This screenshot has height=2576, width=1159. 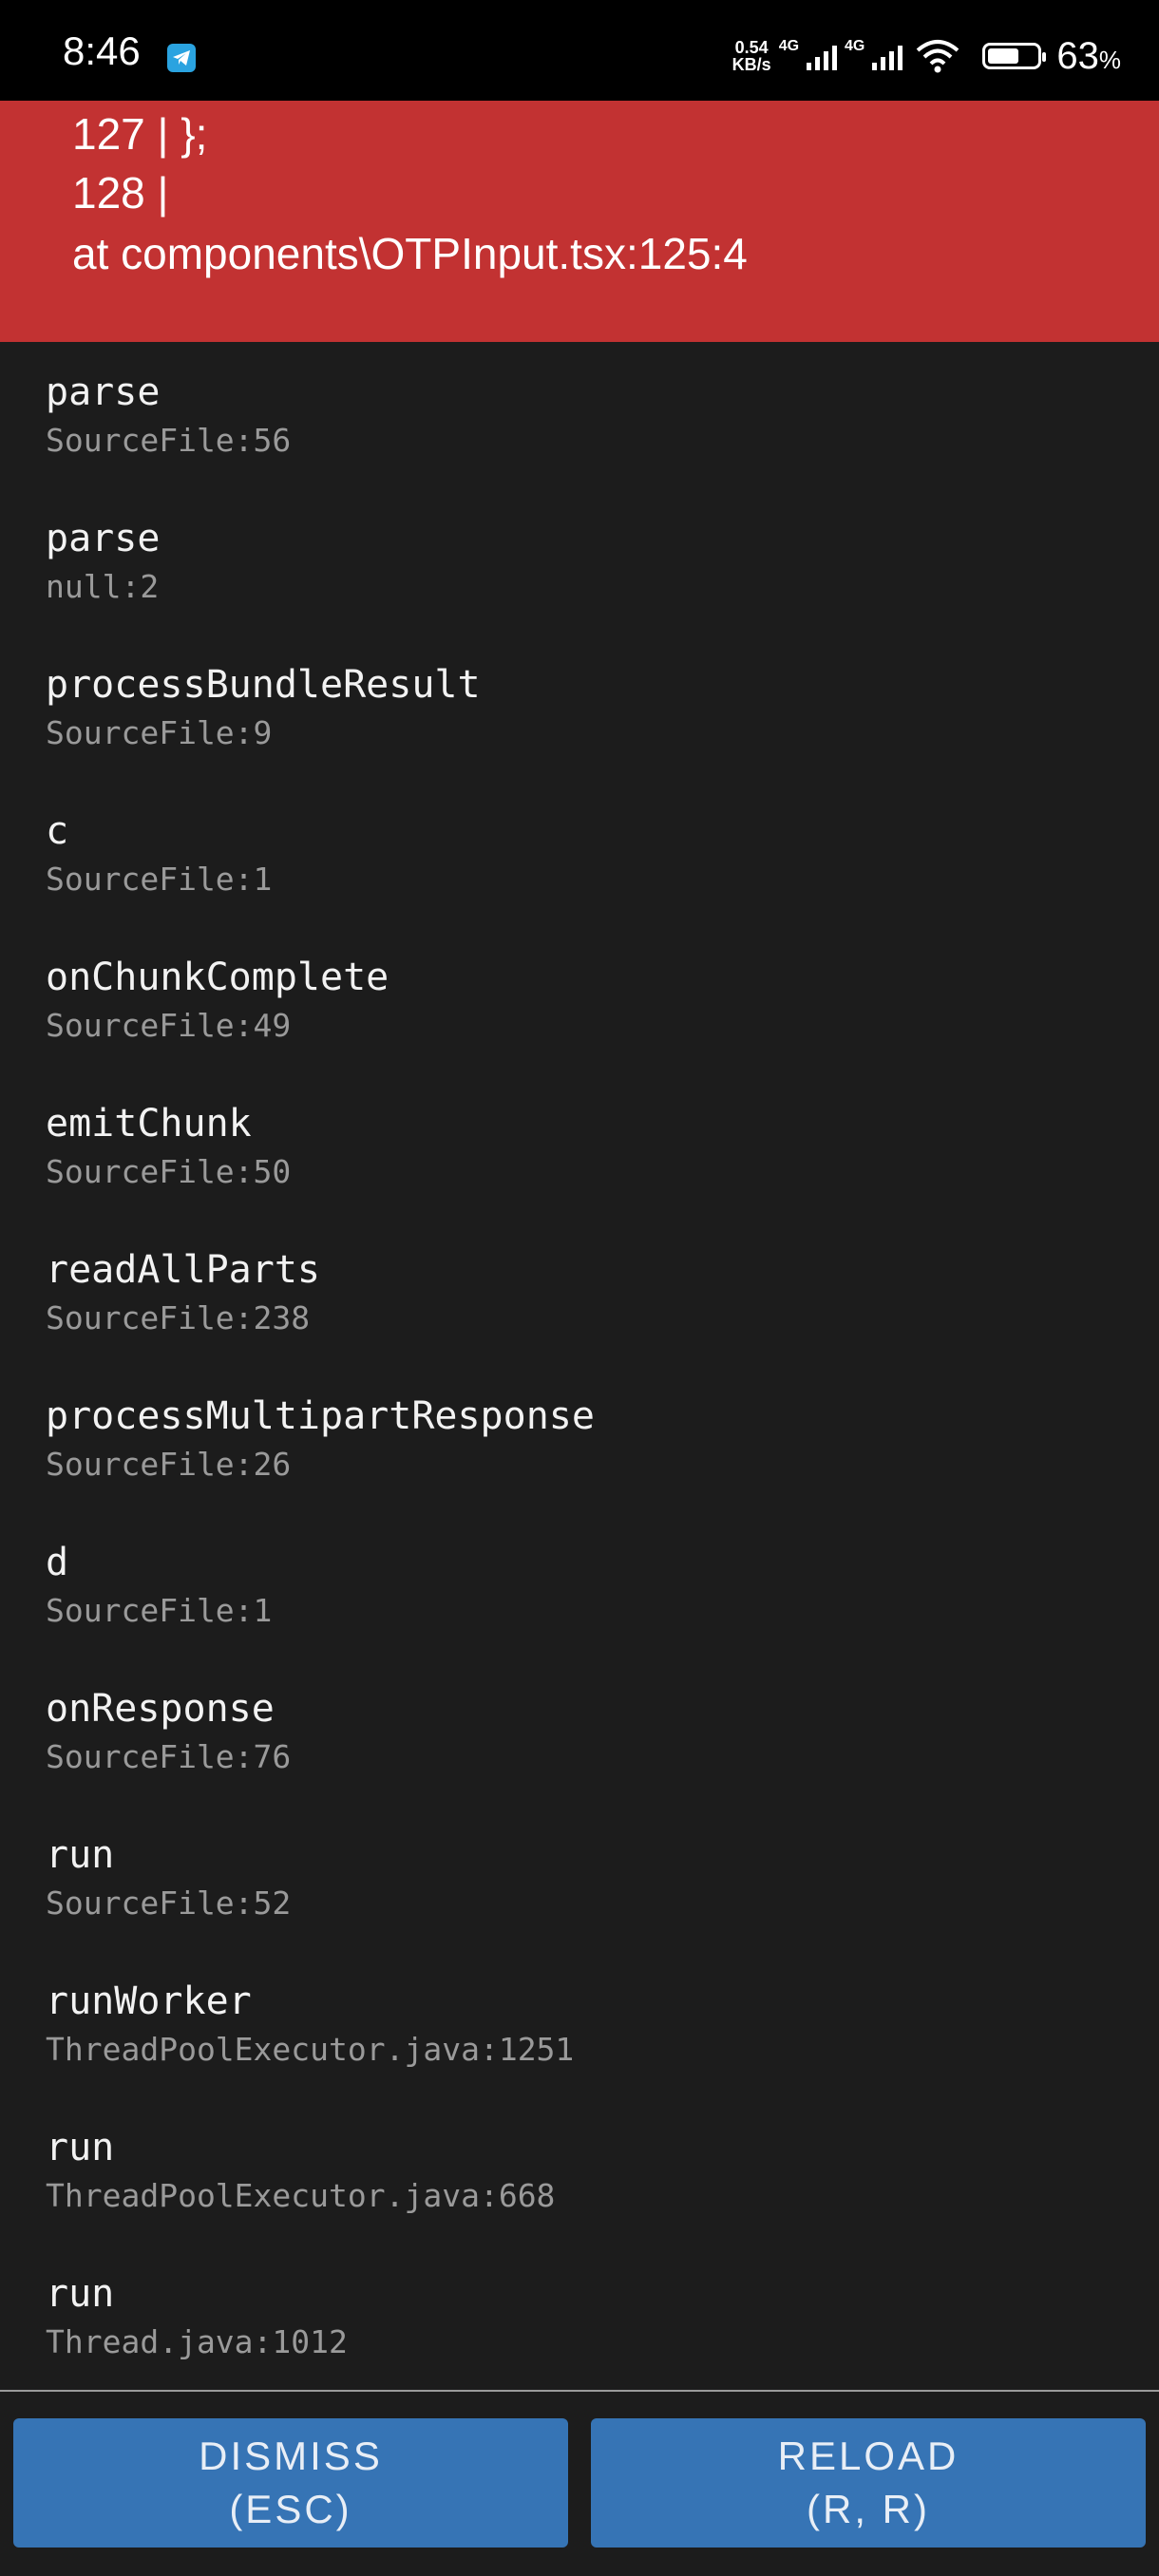 What do you see at coordinates (855, 46) in the screenshot?
I see `sim2-network-type: 4G` at bounding box center [855, 46].